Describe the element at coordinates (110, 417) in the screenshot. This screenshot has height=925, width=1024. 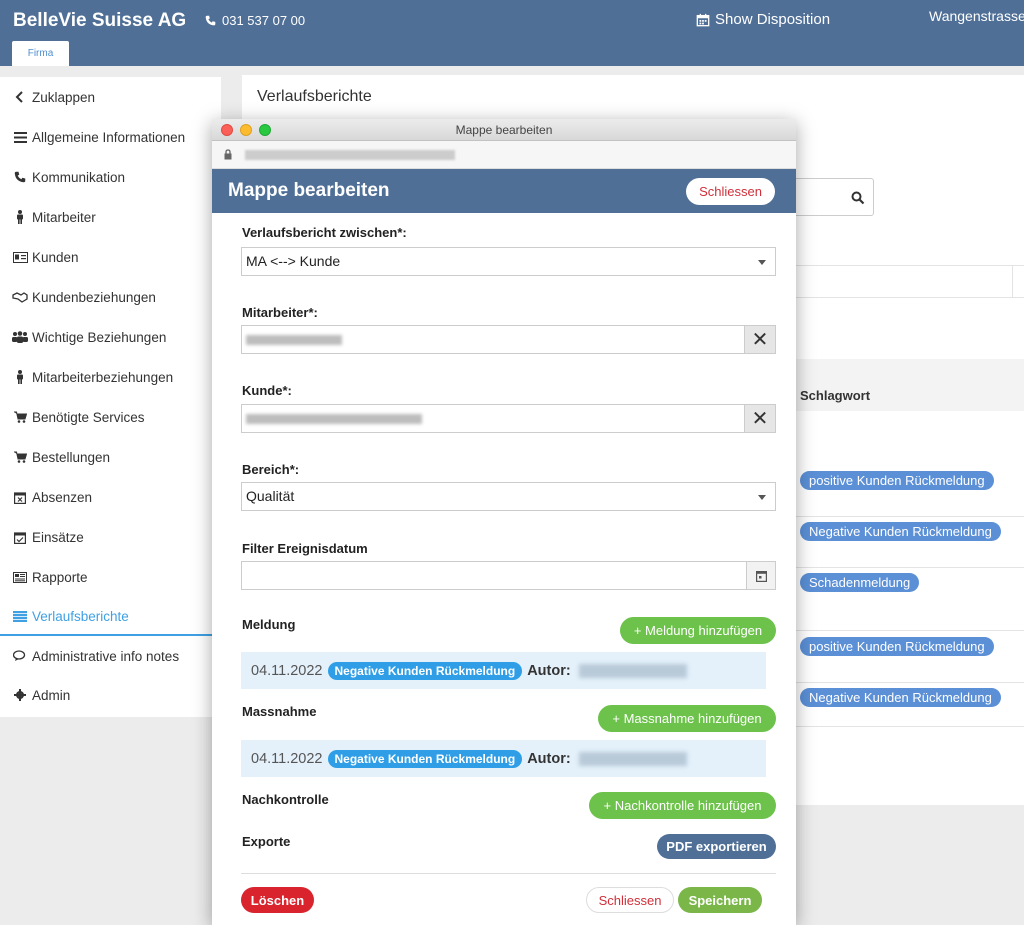
I see `sidebar-item-benoetigte-services: Benötigte Services` at that location.